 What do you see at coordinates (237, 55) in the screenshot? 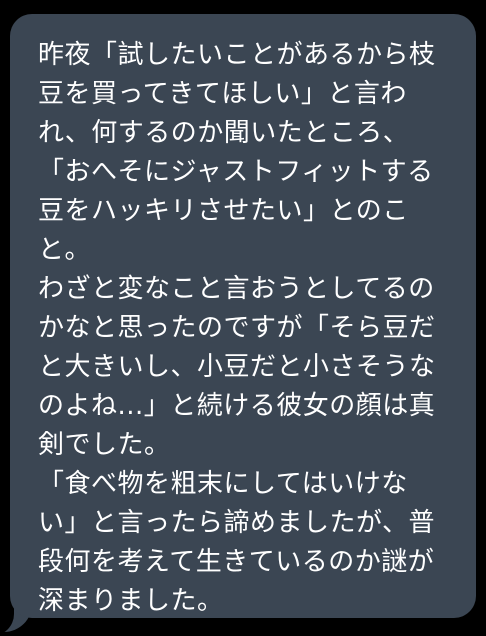
I see `message-line: 昨夜「試したいことがあるから枝` at bounding box center [237, 55].